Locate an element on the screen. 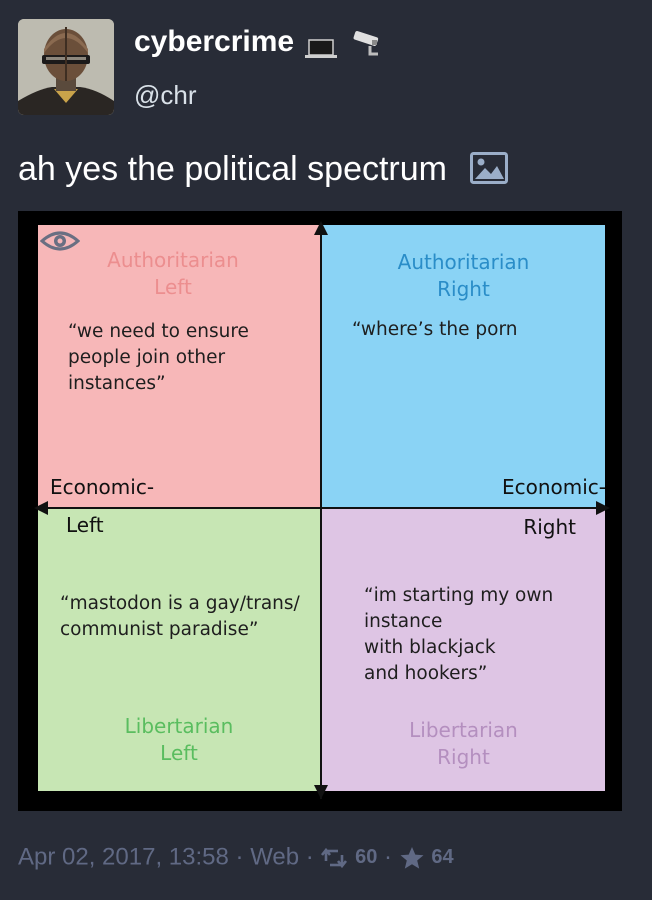 Image resolution: width=652 pixels, height=900 pixels. favourite-count: 64 is located at coordinates (442, 857).